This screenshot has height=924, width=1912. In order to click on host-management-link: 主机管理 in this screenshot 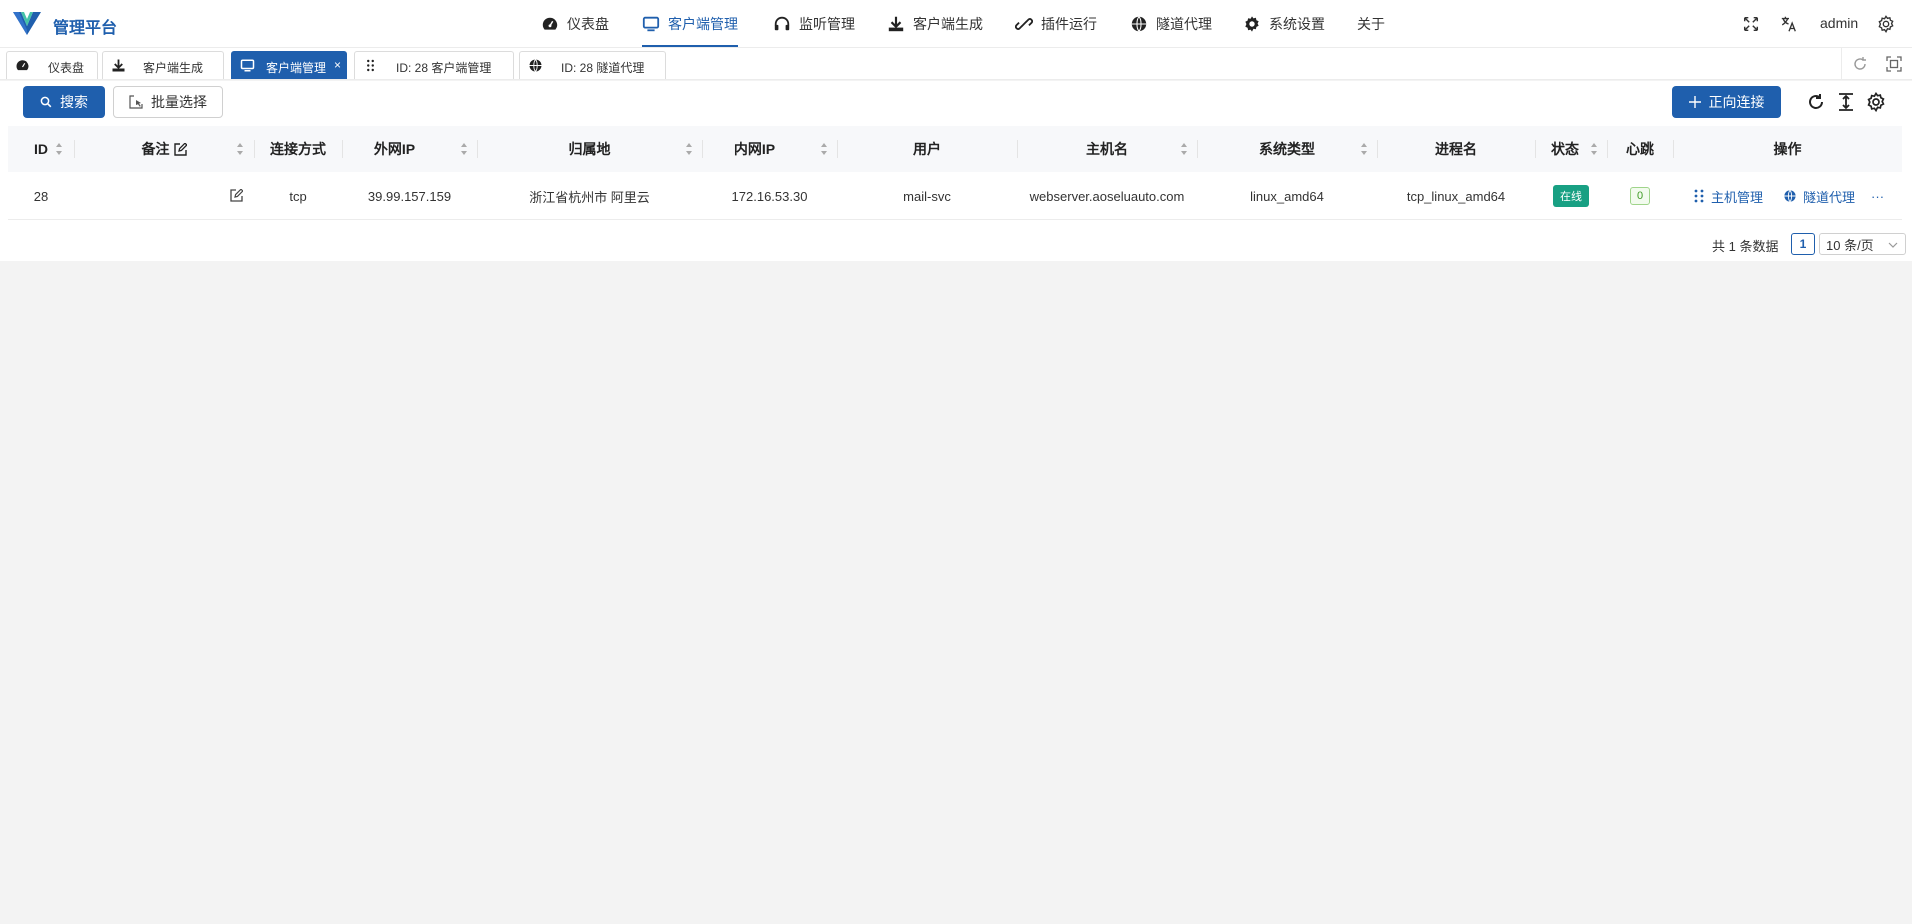, I will do `click(1728, 196)`.